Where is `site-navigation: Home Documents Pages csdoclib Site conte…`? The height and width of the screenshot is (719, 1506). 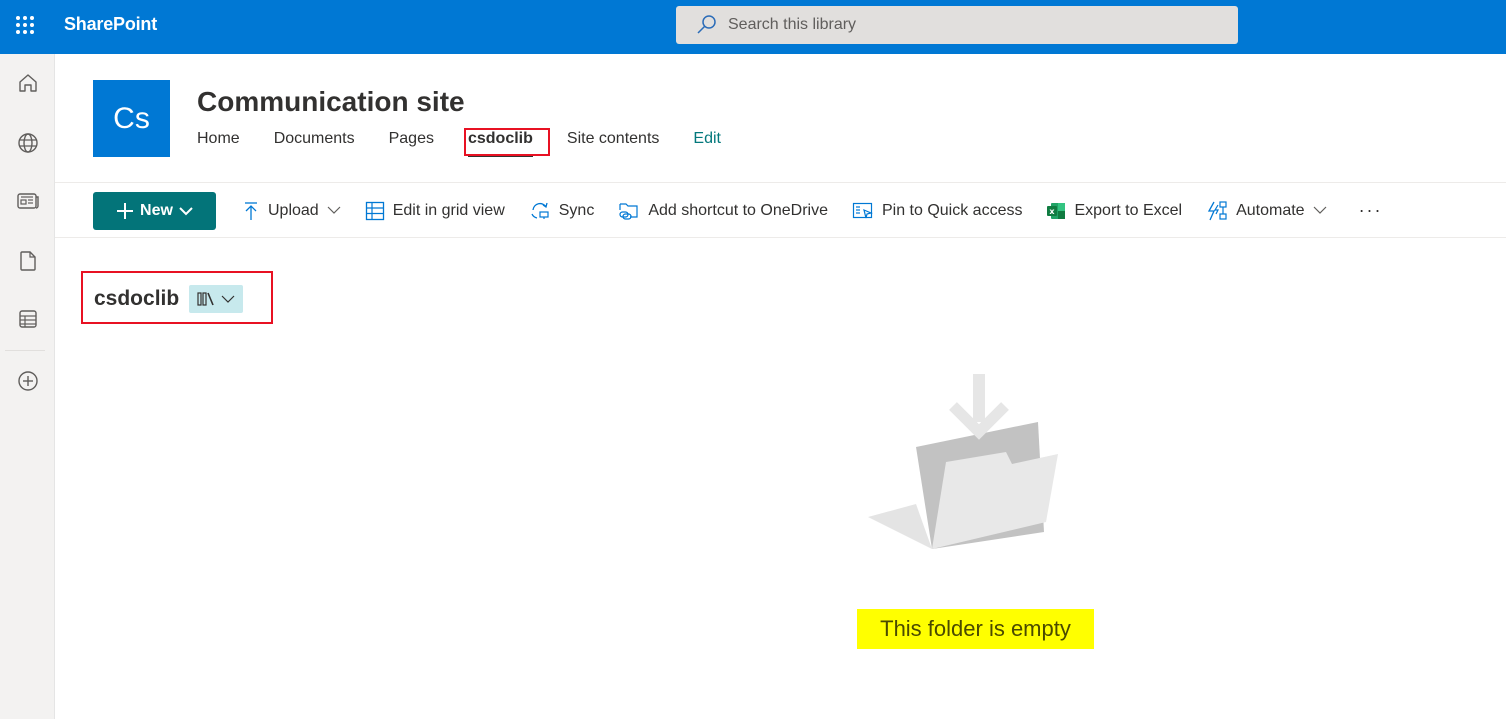
site-navigation: Home Documents Pages csdoclib Site conte… is located at coordinates (476, 143).